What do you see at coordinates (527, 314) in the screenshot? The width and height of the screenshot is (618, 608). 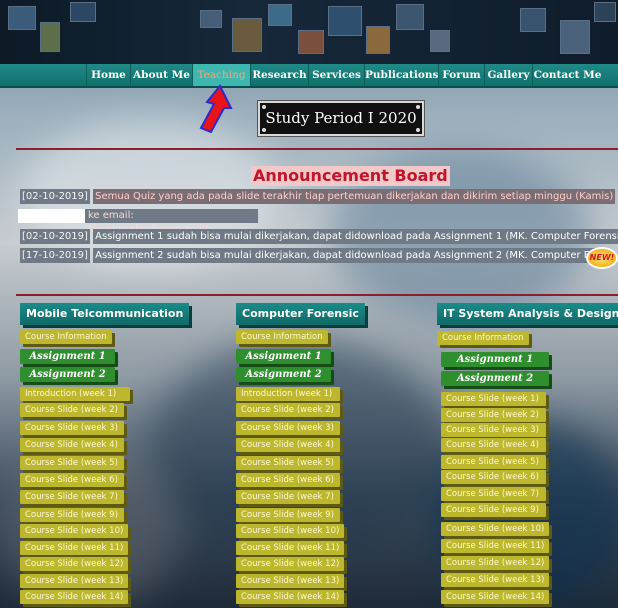 I see `course-column-header: IT System Analysis & Design` at bounding box center [527, 314].